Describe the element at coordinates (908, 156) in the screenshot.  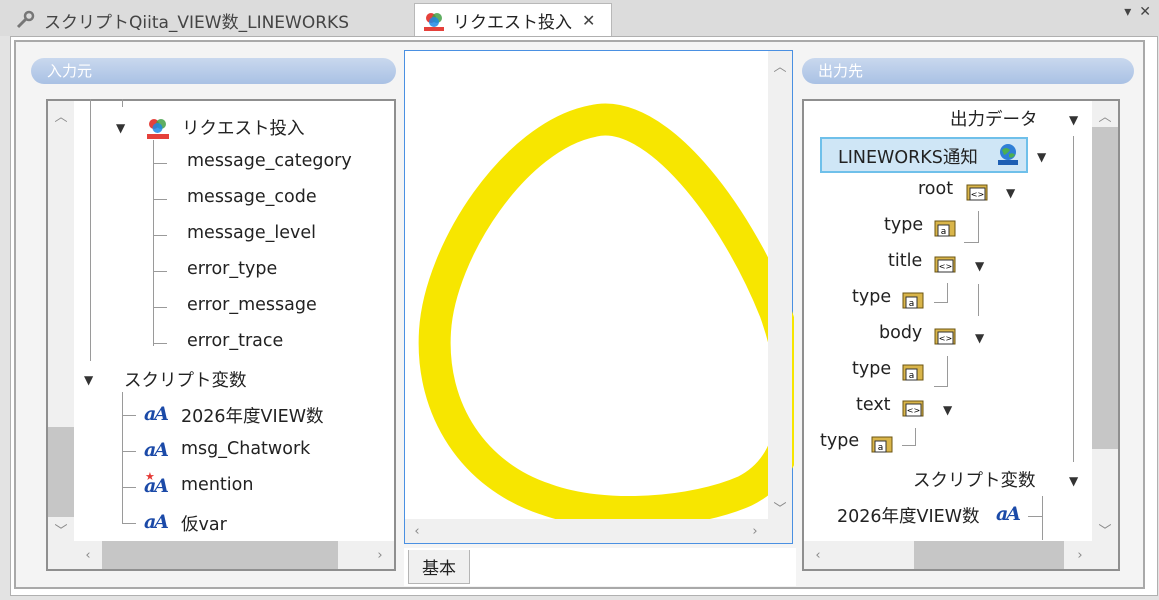
I see `tree-node-lineworks: LINEWORKS通知` at that location.